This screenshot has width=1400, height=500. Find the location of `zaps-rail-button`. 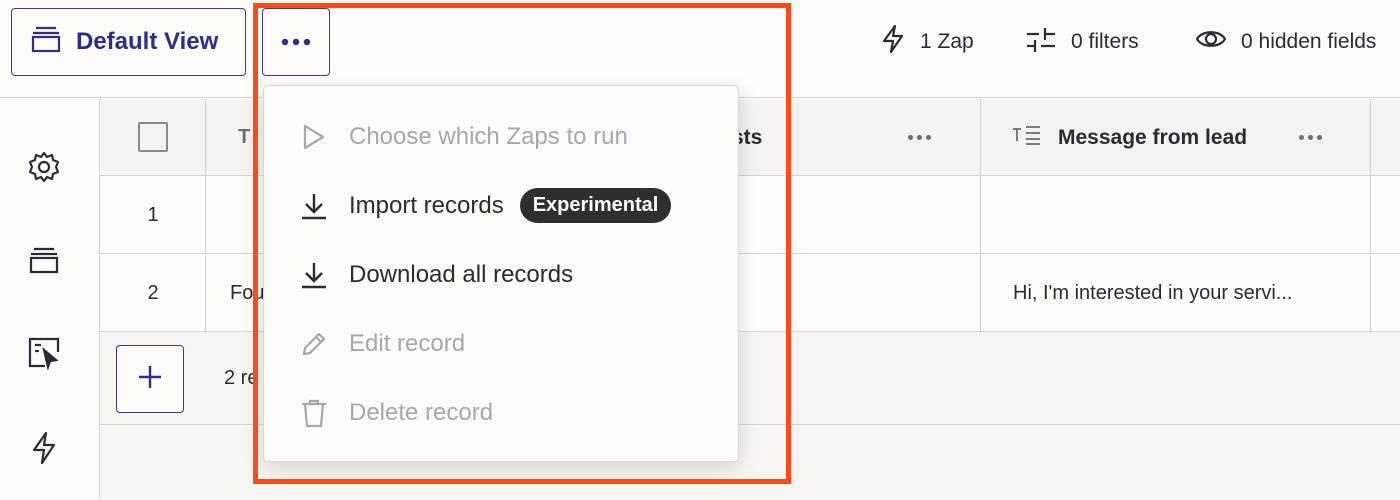

zaps-rail-button is located at coordinates (44, 450).